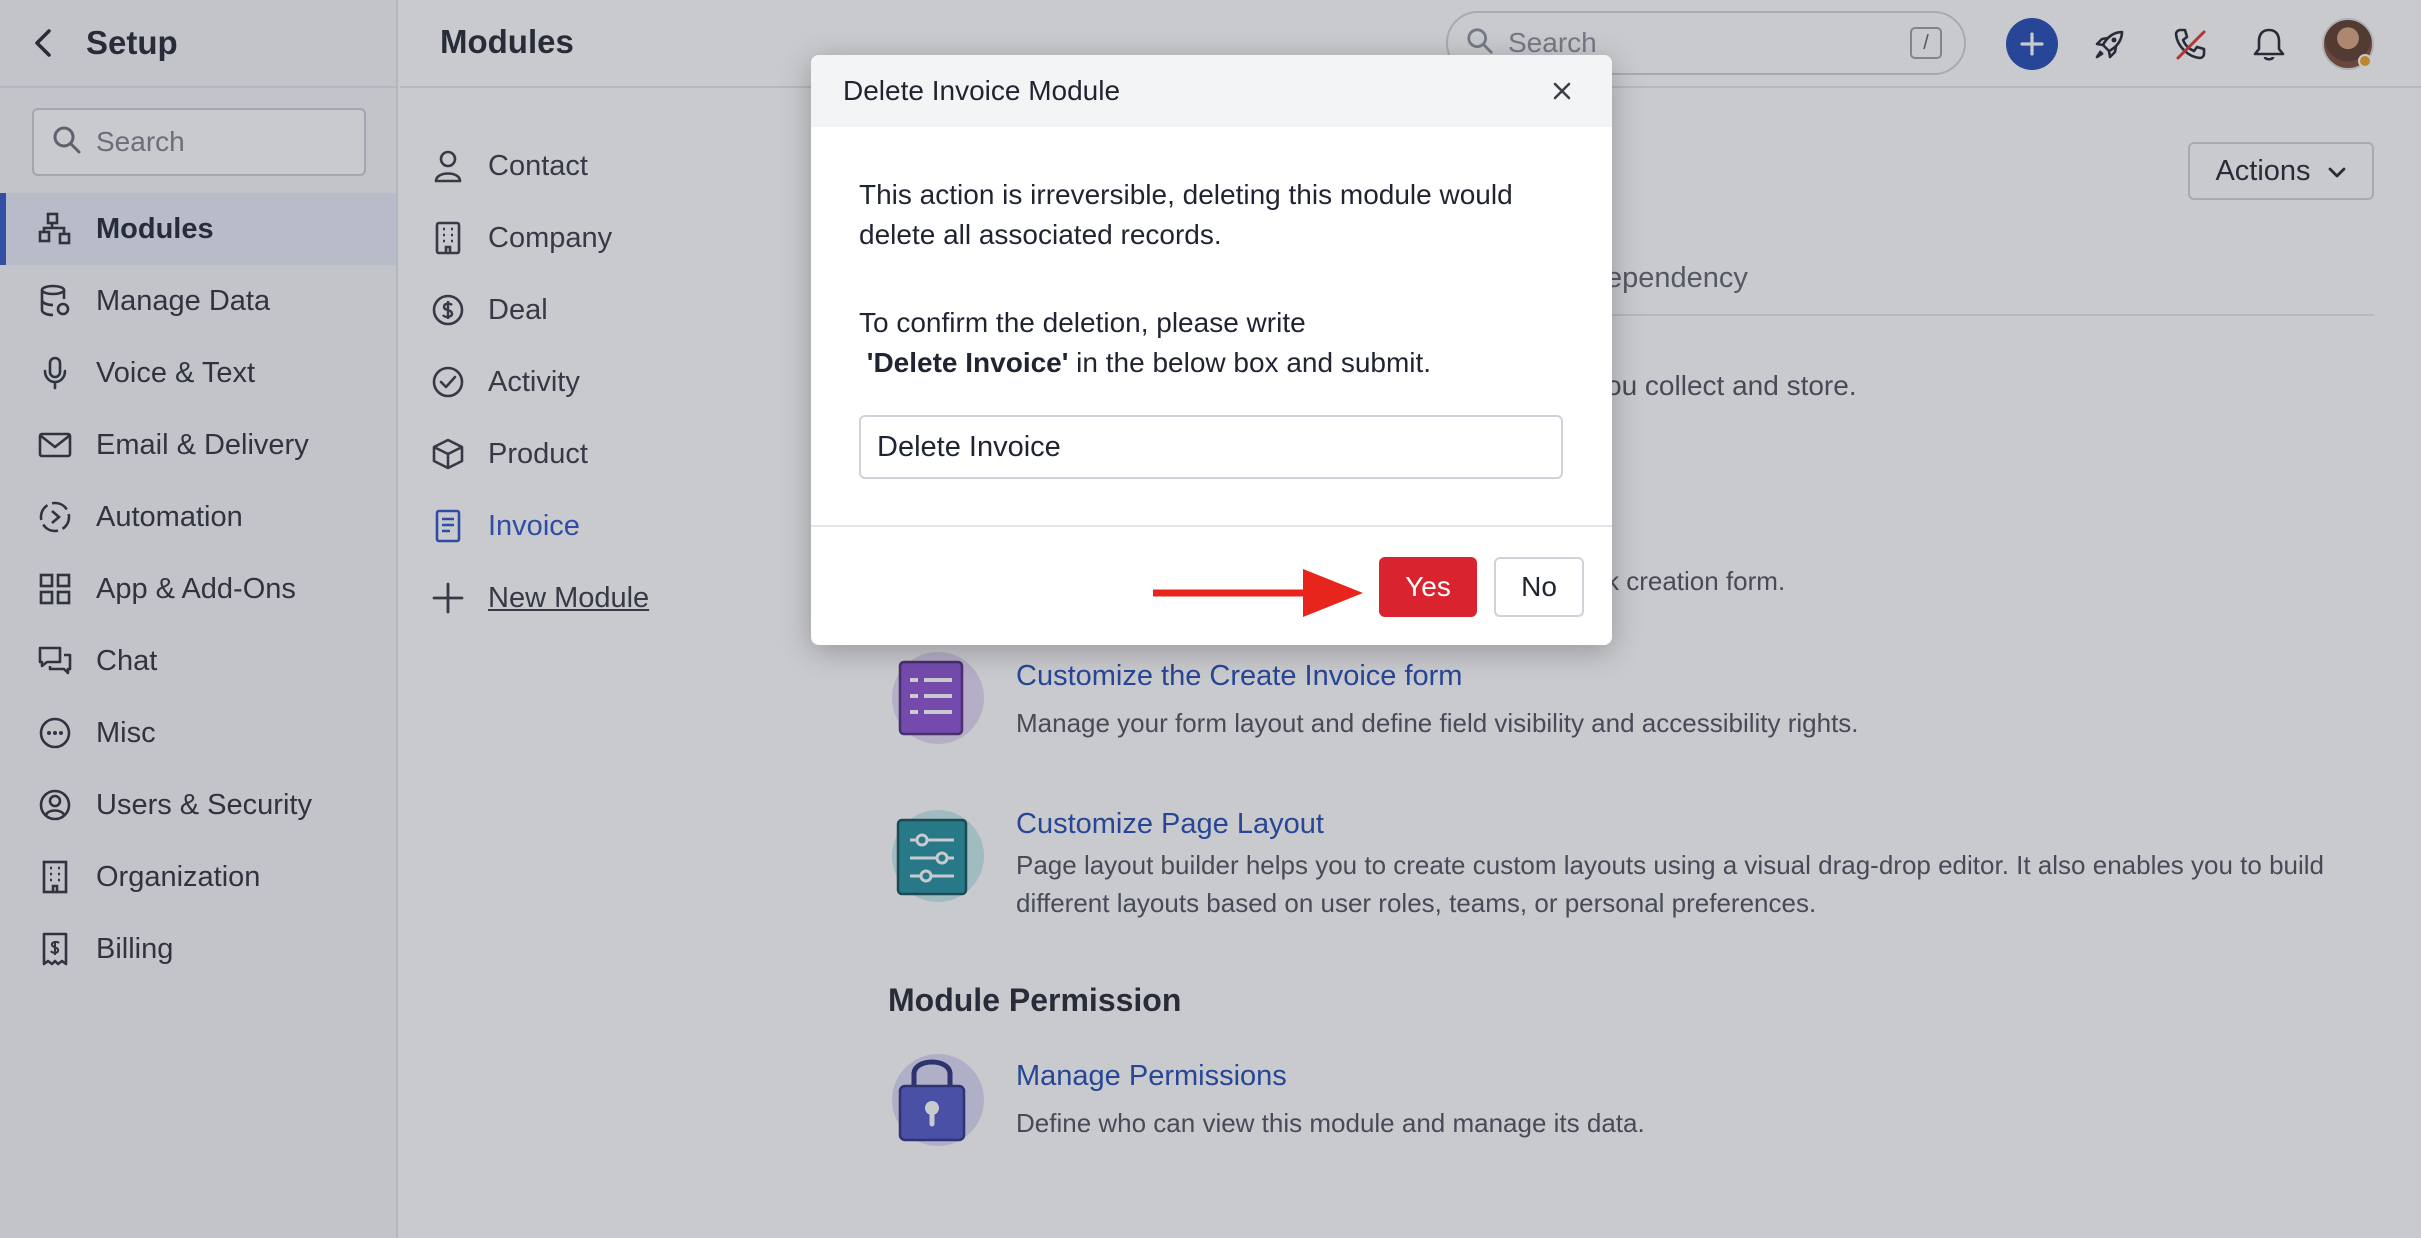  What do you see at coordinates (1211, 526) in the screenshot?
I see `dialog-footer-divider` at bounding box center [1211, 526].